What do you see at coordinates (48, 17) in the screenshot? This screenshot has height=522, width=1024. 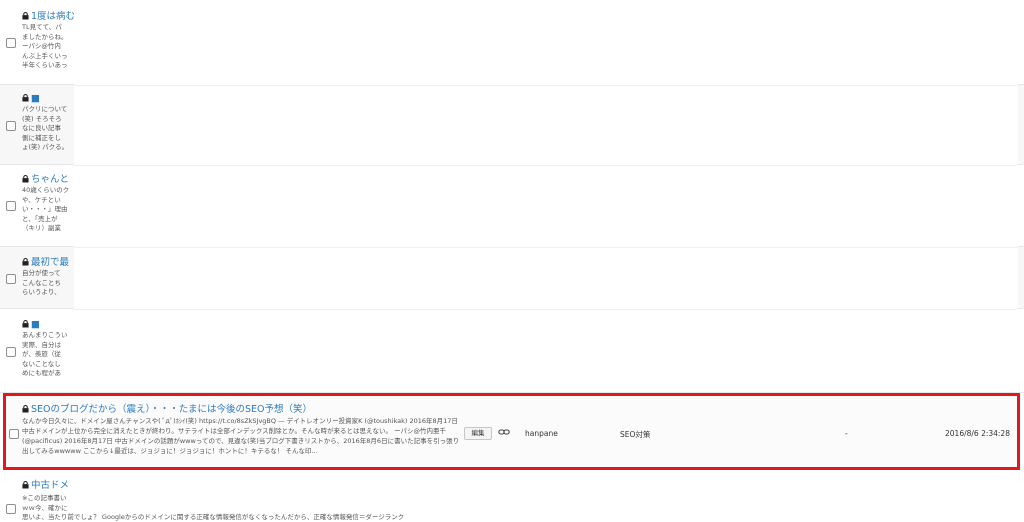 I see `post-title-link: 1度は病む` at bounding box center [48, 17].